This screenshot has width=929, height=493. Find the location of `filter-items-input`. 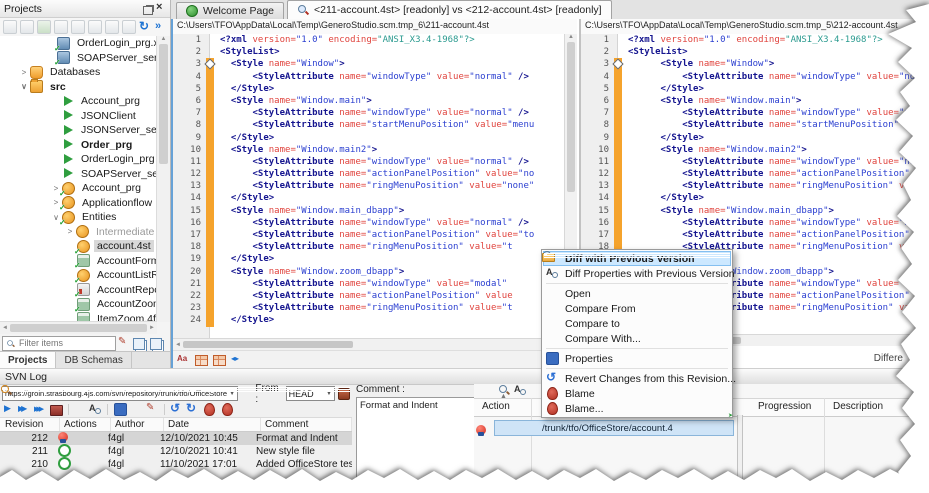

filter-items-input is located at coordinates (59, 343).